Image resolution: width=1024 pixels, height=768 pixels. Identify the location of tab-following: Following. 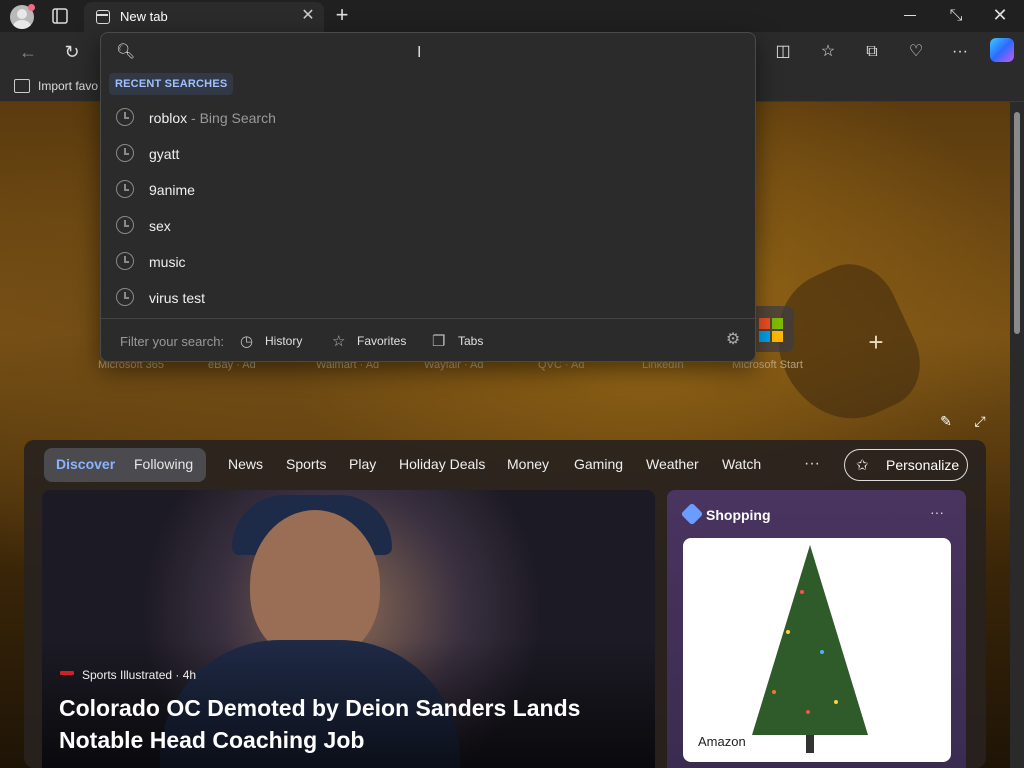
(163, 464).